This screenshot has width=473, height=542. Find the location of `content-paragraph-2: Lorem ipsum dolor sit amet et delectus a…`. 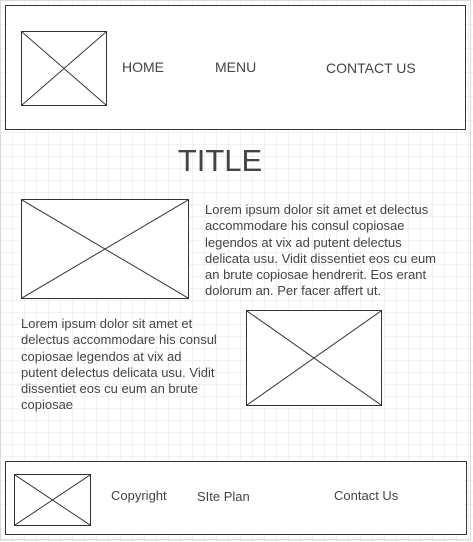

content-paragraph-2: Lorem ipsum dolor sit amet et delectus a… is located at coordinates (119, 364).